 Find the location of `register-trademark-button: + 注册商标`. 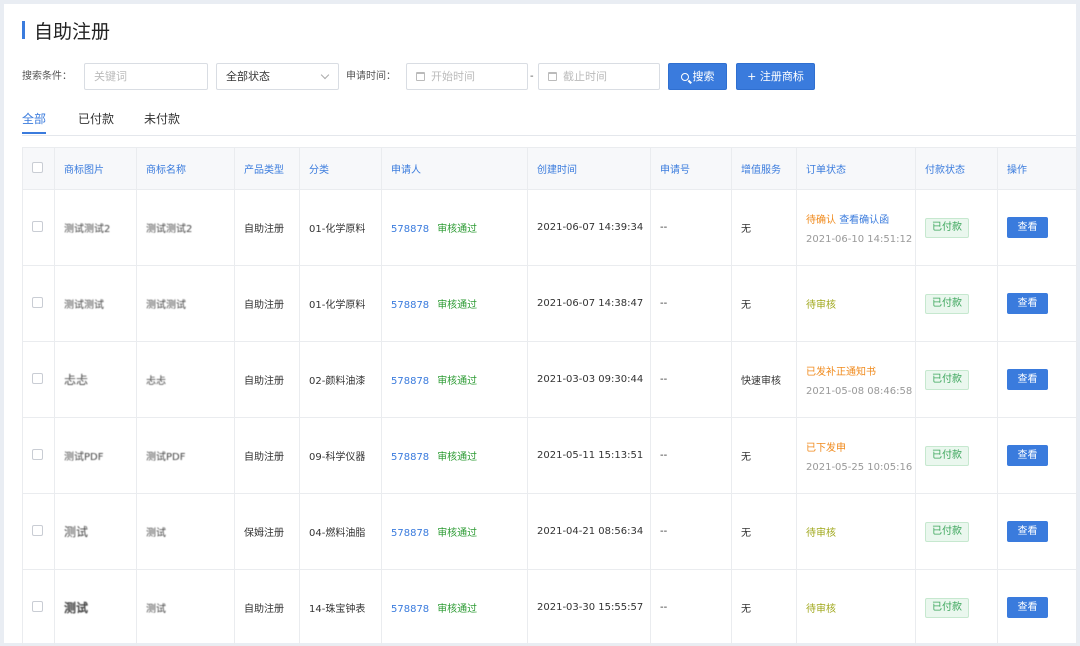

register-trademark-button: + 注册商标 is located at coordinates (775, 76).